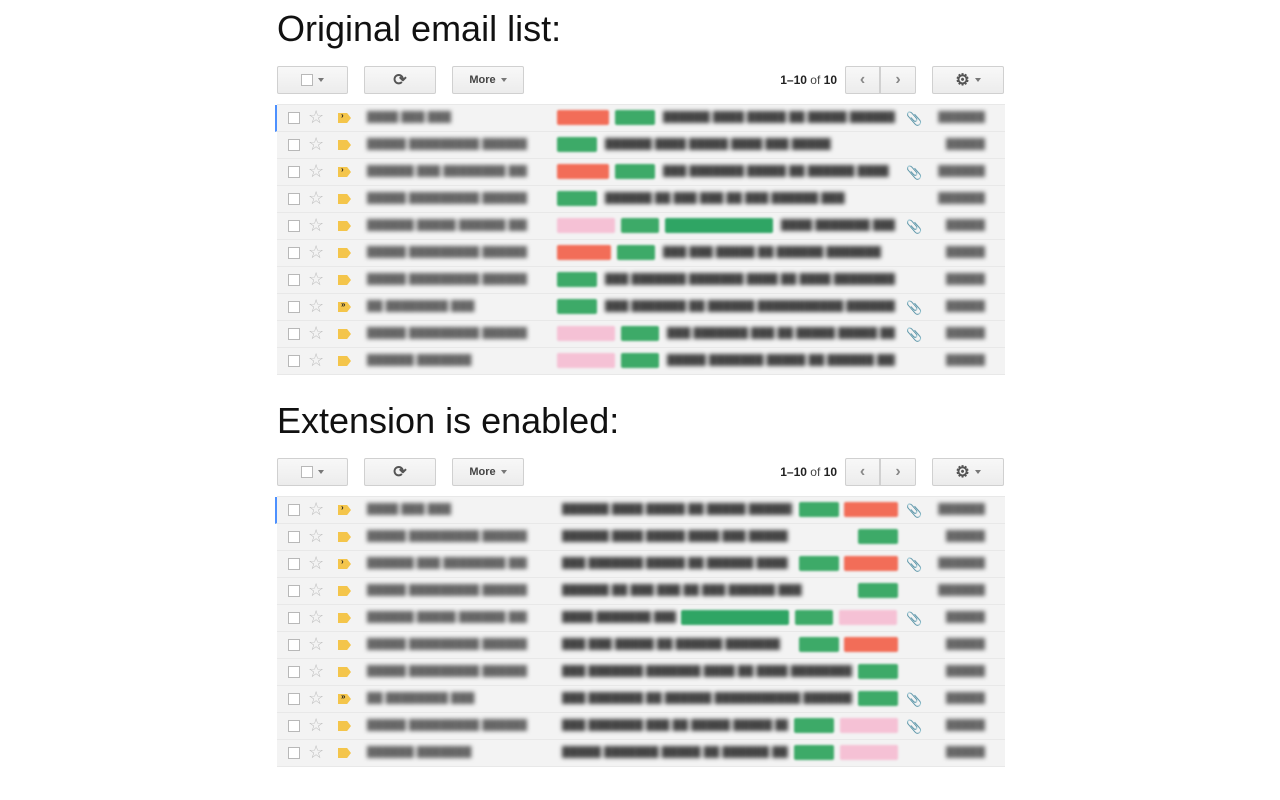 This screenshot has height=800, width=1280. Describe the element at coordinates (914, 564) in the screenshot. I see `paperclip-icon: 📎` at that location.